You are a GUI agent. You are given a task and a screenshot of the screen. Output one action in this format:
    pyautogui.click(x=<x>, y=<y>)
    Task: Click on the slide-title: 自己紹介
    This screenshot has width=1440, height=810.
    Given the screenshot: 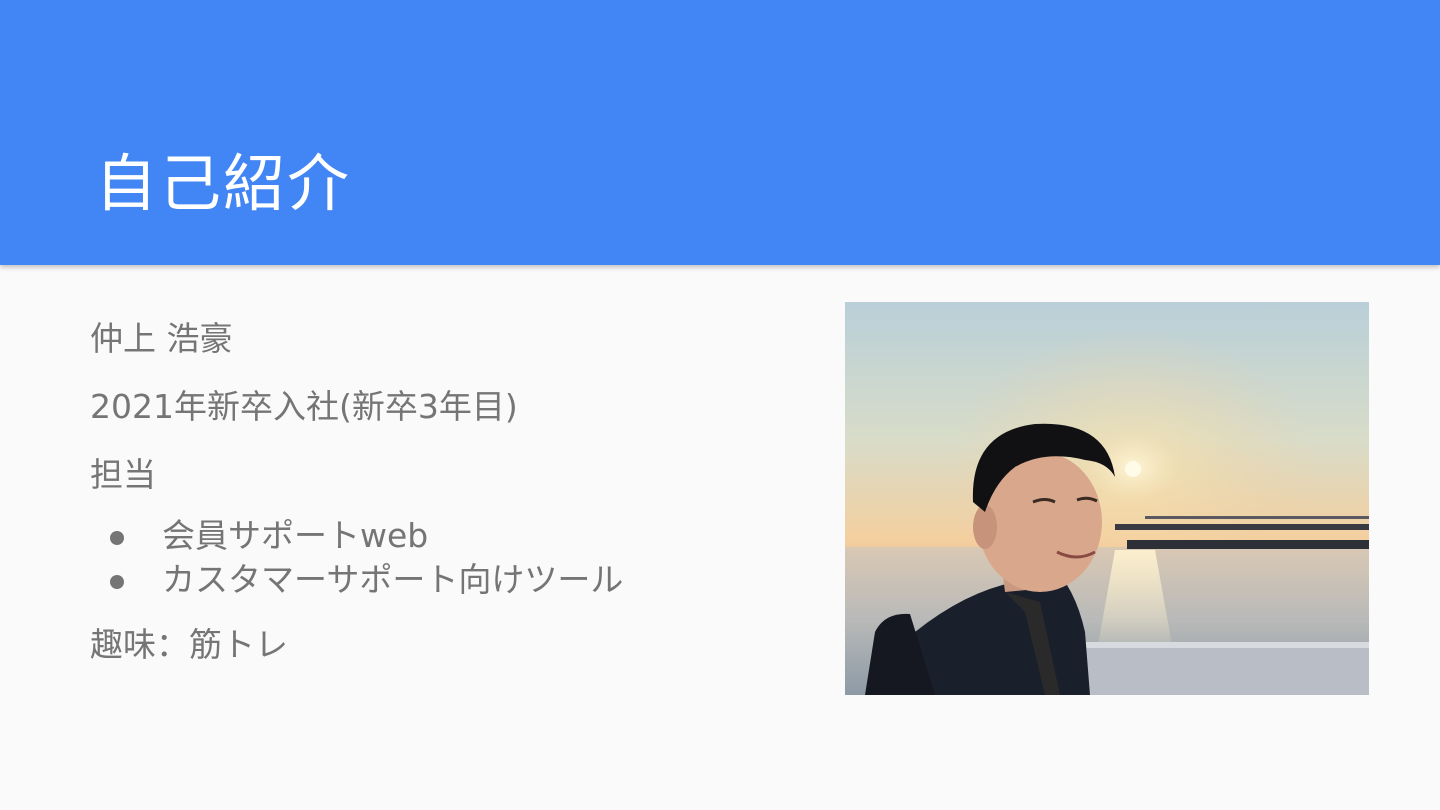 What is the action you would take?
    pyautogui.click(x=223, y=183)
    